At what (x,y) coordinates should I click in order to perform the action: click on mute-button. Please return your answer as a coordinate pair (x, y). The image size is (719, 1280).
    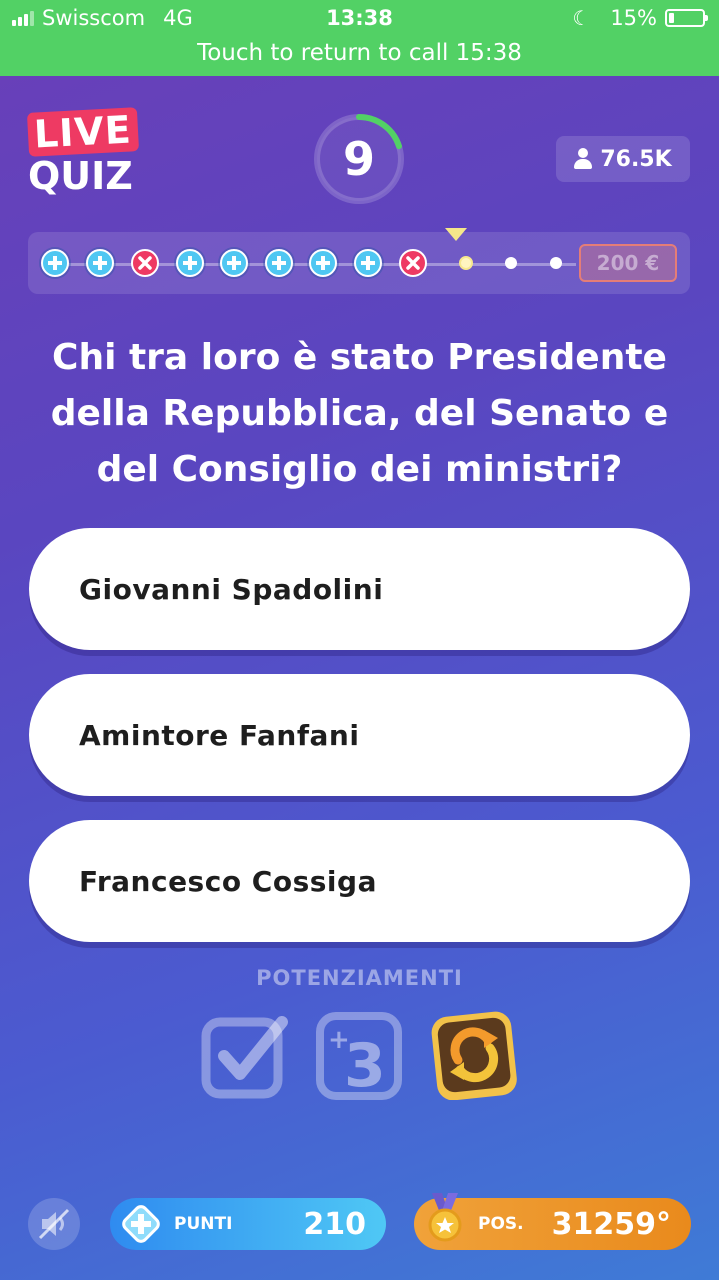
    Looking at the image, I should click on (54, 1224).